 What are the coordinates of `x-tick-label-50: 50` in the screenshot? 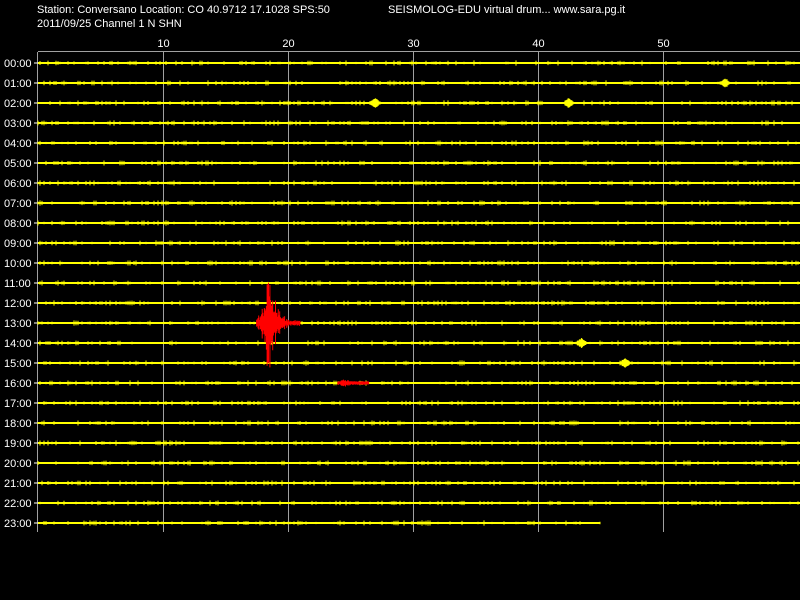 It's located at (663, 44).